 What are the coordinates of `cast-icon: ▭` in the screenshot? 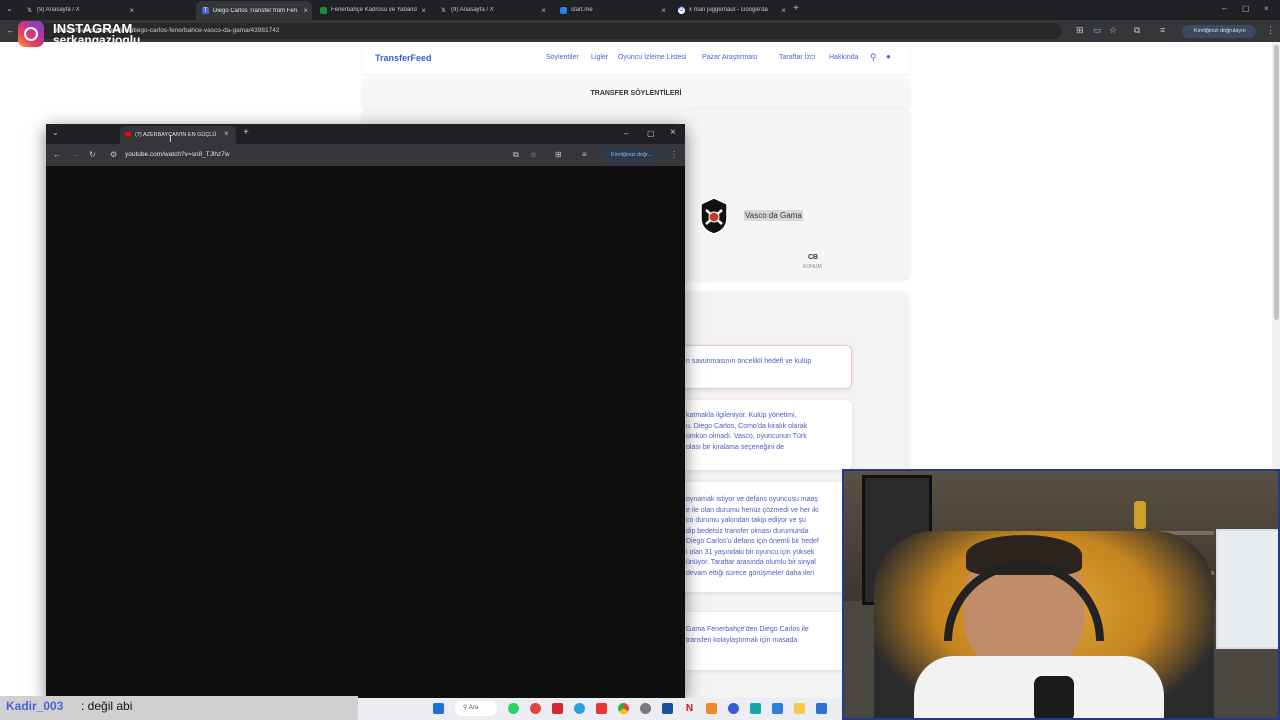 It's located at (1097, 30).